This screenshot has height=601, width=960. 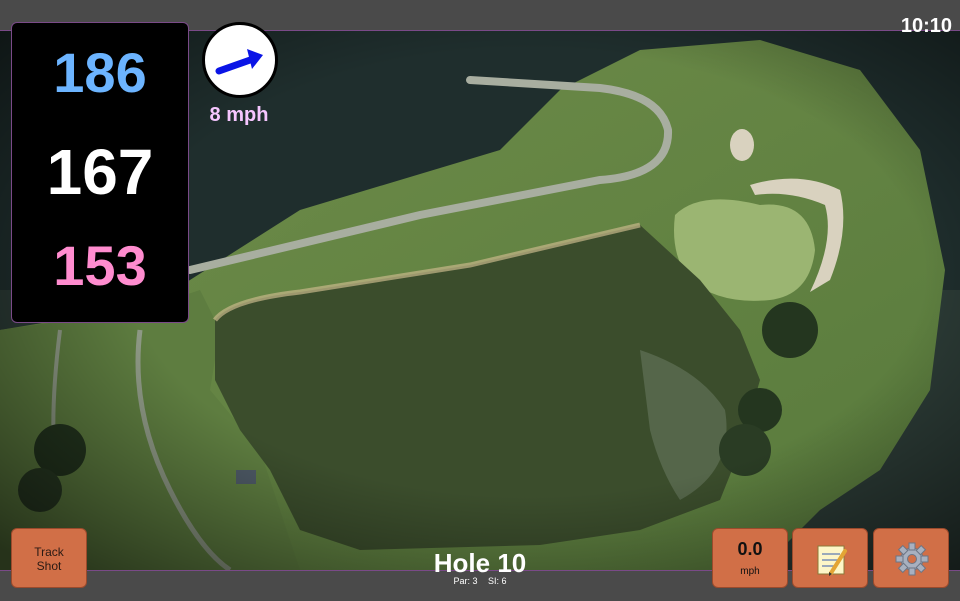 What do you see at coordinates (480, 581) in the screenshot?
I see `hole-details: Par: 3 SI: 6` at bounding box center [480, 581].